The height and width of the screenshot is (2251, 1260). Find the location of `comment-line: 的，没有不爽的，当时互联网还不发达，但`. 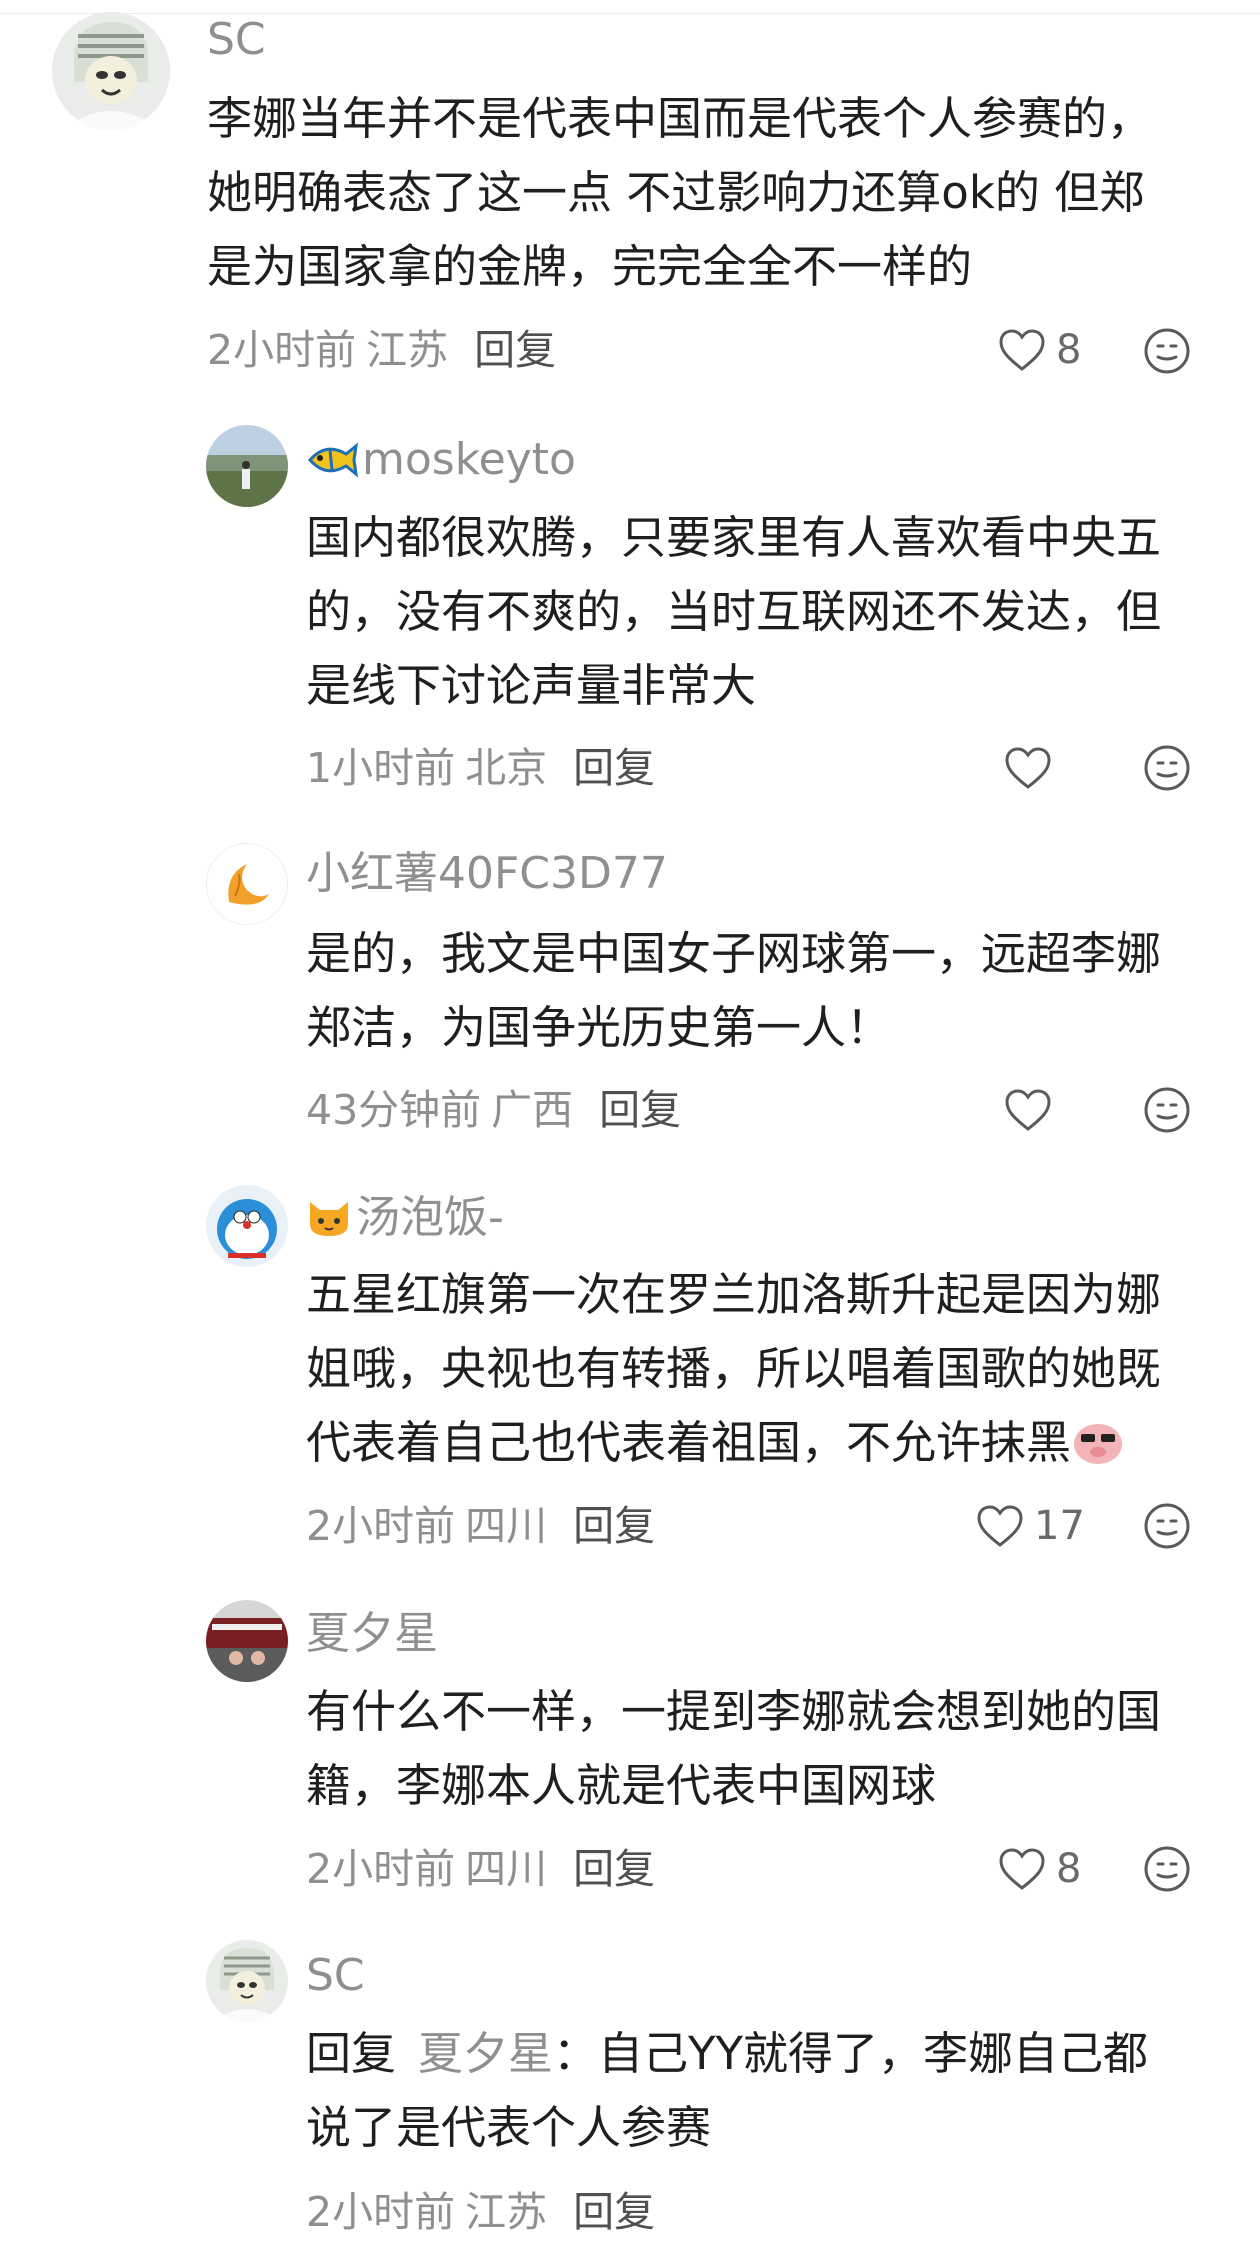

comment-line: 的，没有不爽的，当时互联网还不发达，但 is located at coordinates (734, 611).